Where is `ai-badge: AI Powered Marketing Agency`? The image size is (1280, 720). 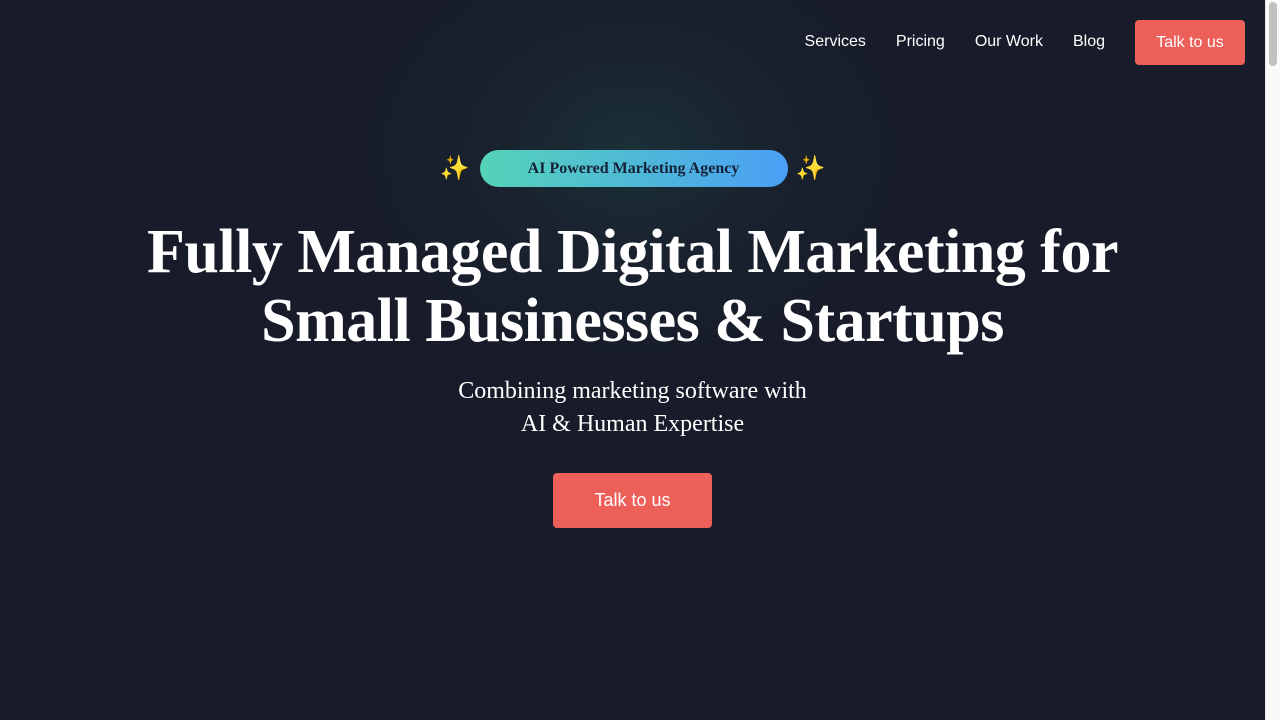 ai-badge: AI Powered Marketing Agency is located at coordinates (633, 168).